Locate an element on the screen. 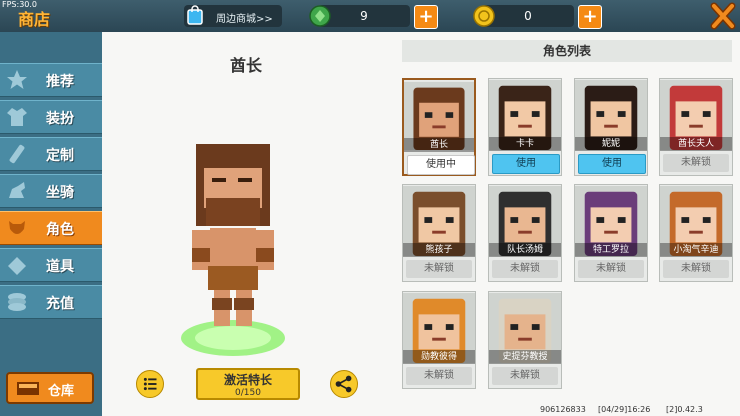 This screenshot has width=740, height=416. character-card: 卡卡 使用 is located at coordinates (525, 127).